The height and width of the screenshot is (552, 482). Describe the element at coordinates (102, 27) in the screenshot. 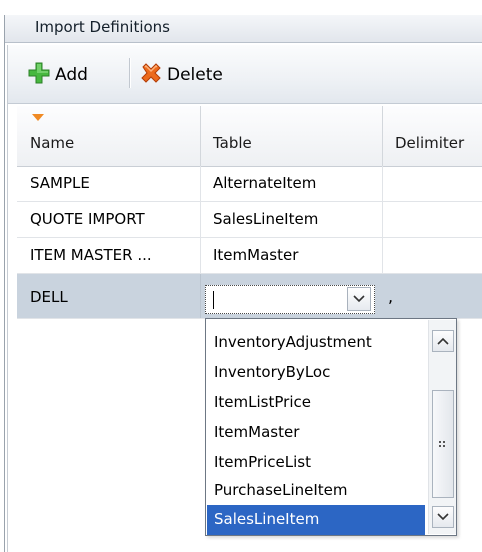

I see `panel-title: Import Definitions` at that location.